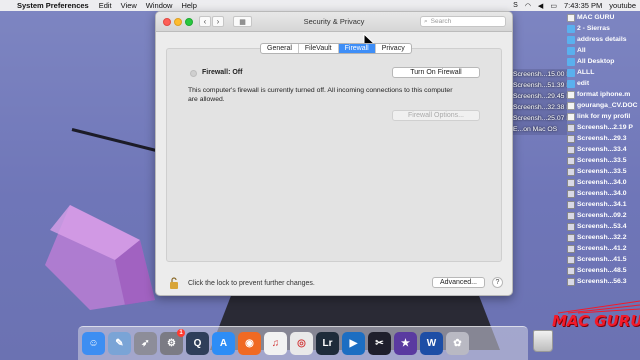 This screenshot has height=360, width=640. Describe the element at coordinates (583, 5) in the screenshot. I see `menu-clock: 7:43:35 PM` at that location.